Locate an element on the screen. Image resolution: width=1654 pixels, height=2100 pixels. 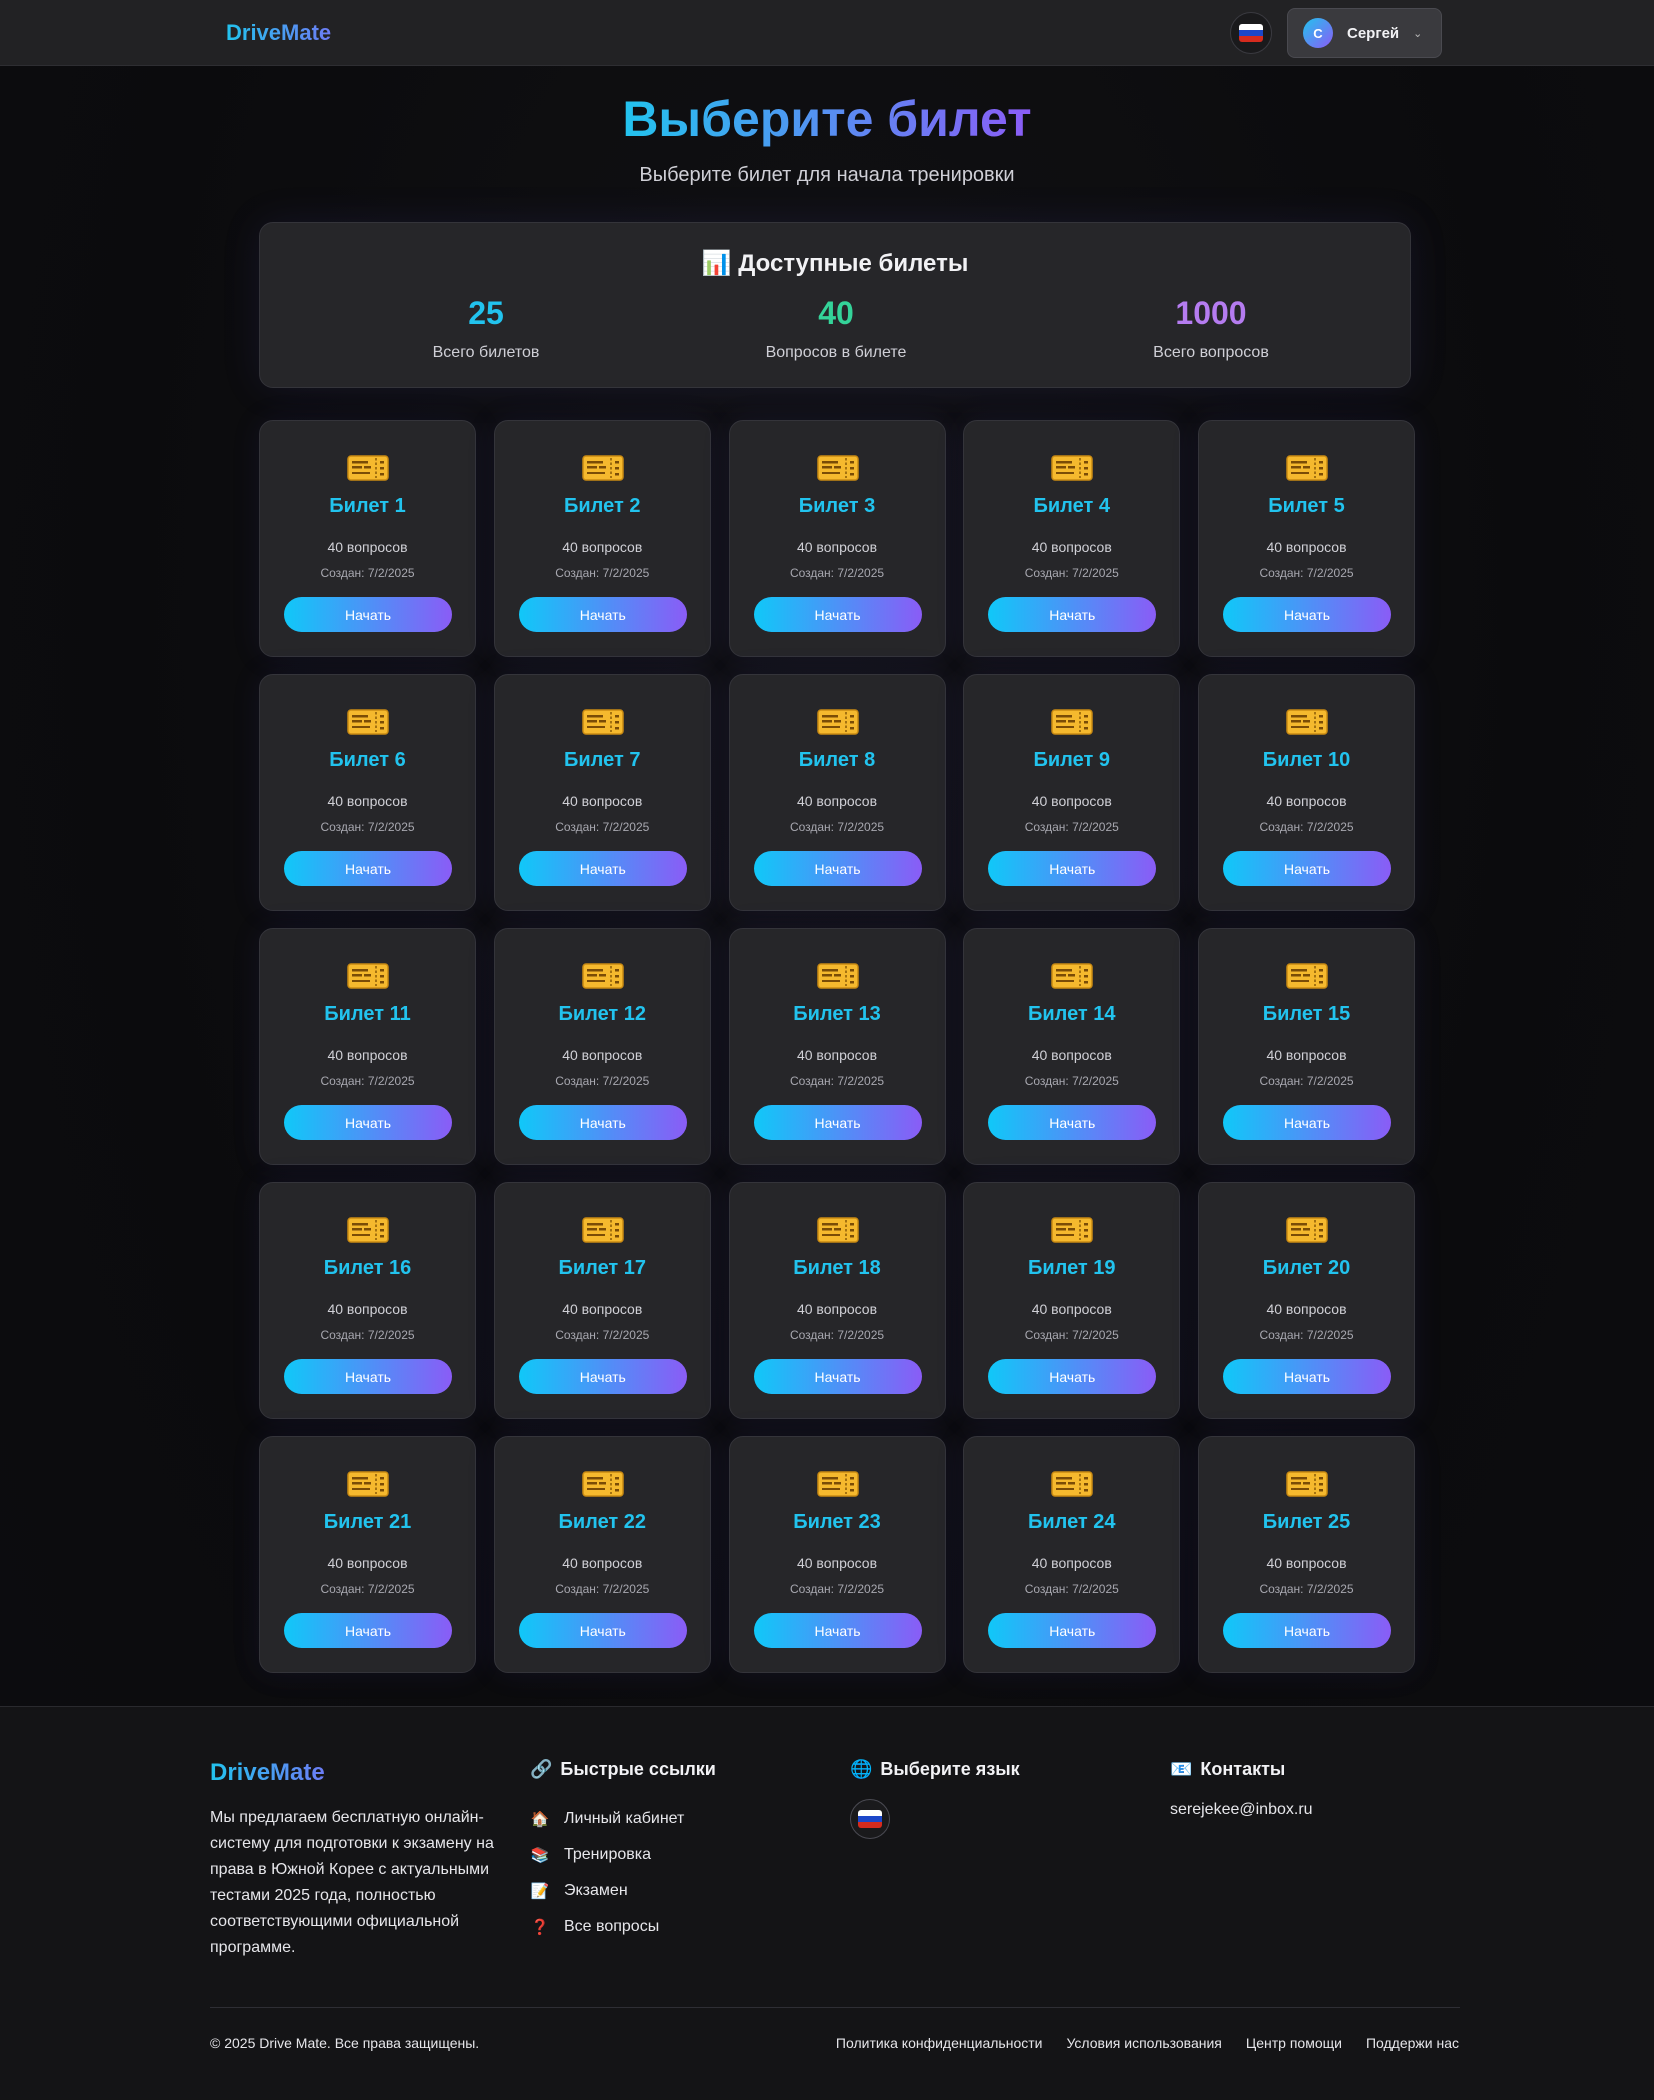
stat-total-questions: 1000 Всего вопросов is located at coordinates (1211, 328).